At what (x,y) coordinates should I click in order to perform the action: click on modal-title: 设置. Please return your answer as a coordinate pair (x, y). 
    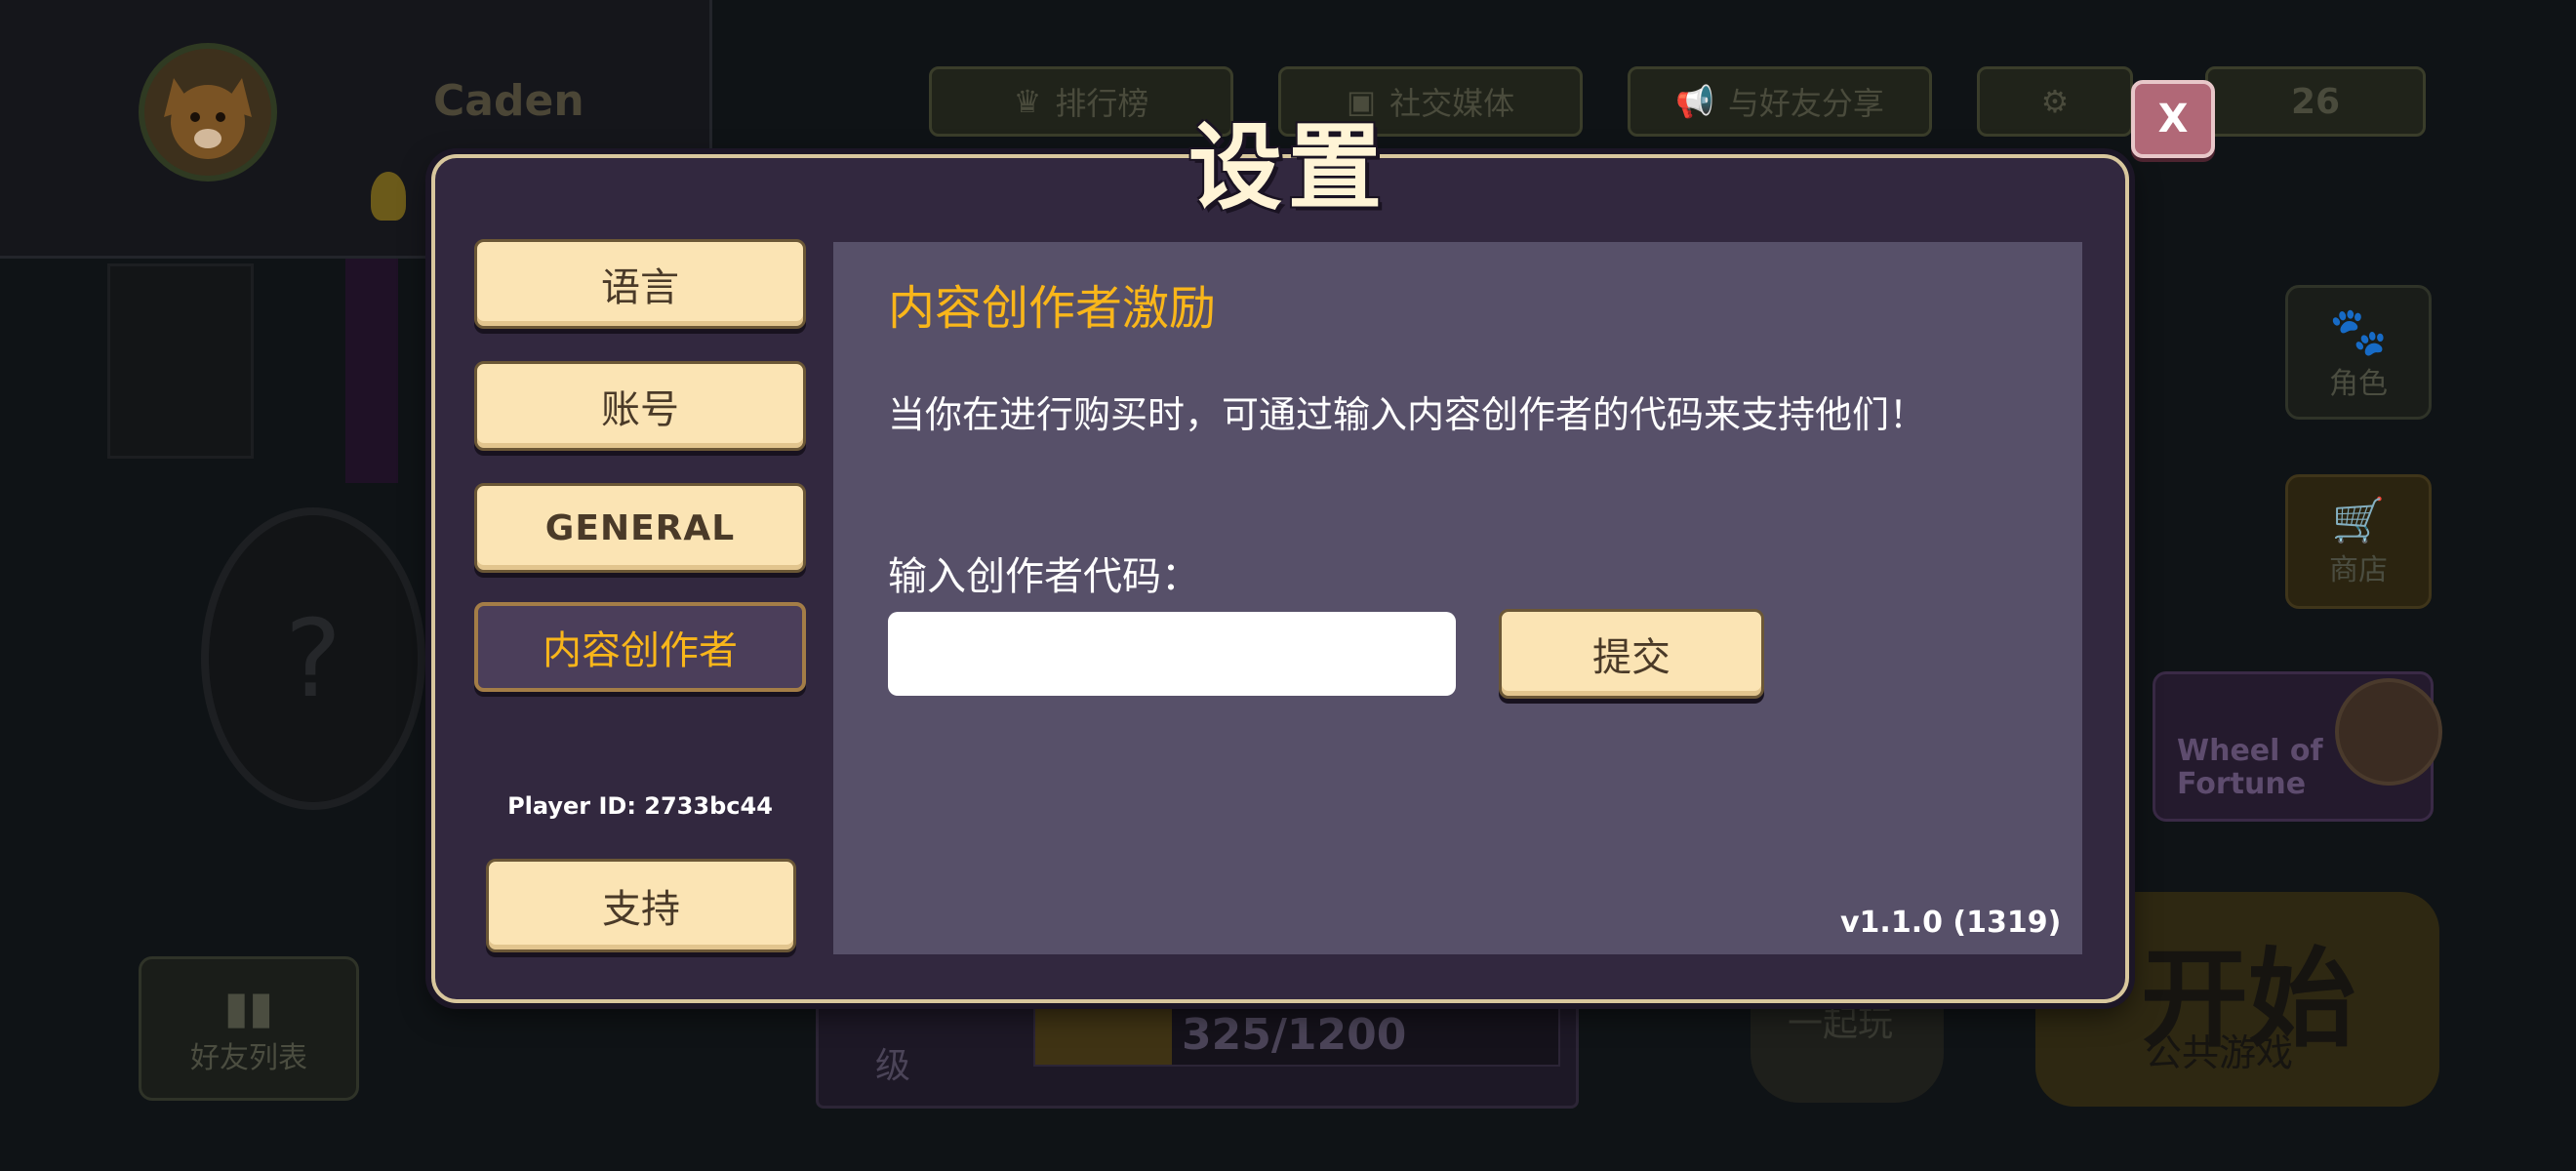
    Looking at the image, I should click on (1288, 167).